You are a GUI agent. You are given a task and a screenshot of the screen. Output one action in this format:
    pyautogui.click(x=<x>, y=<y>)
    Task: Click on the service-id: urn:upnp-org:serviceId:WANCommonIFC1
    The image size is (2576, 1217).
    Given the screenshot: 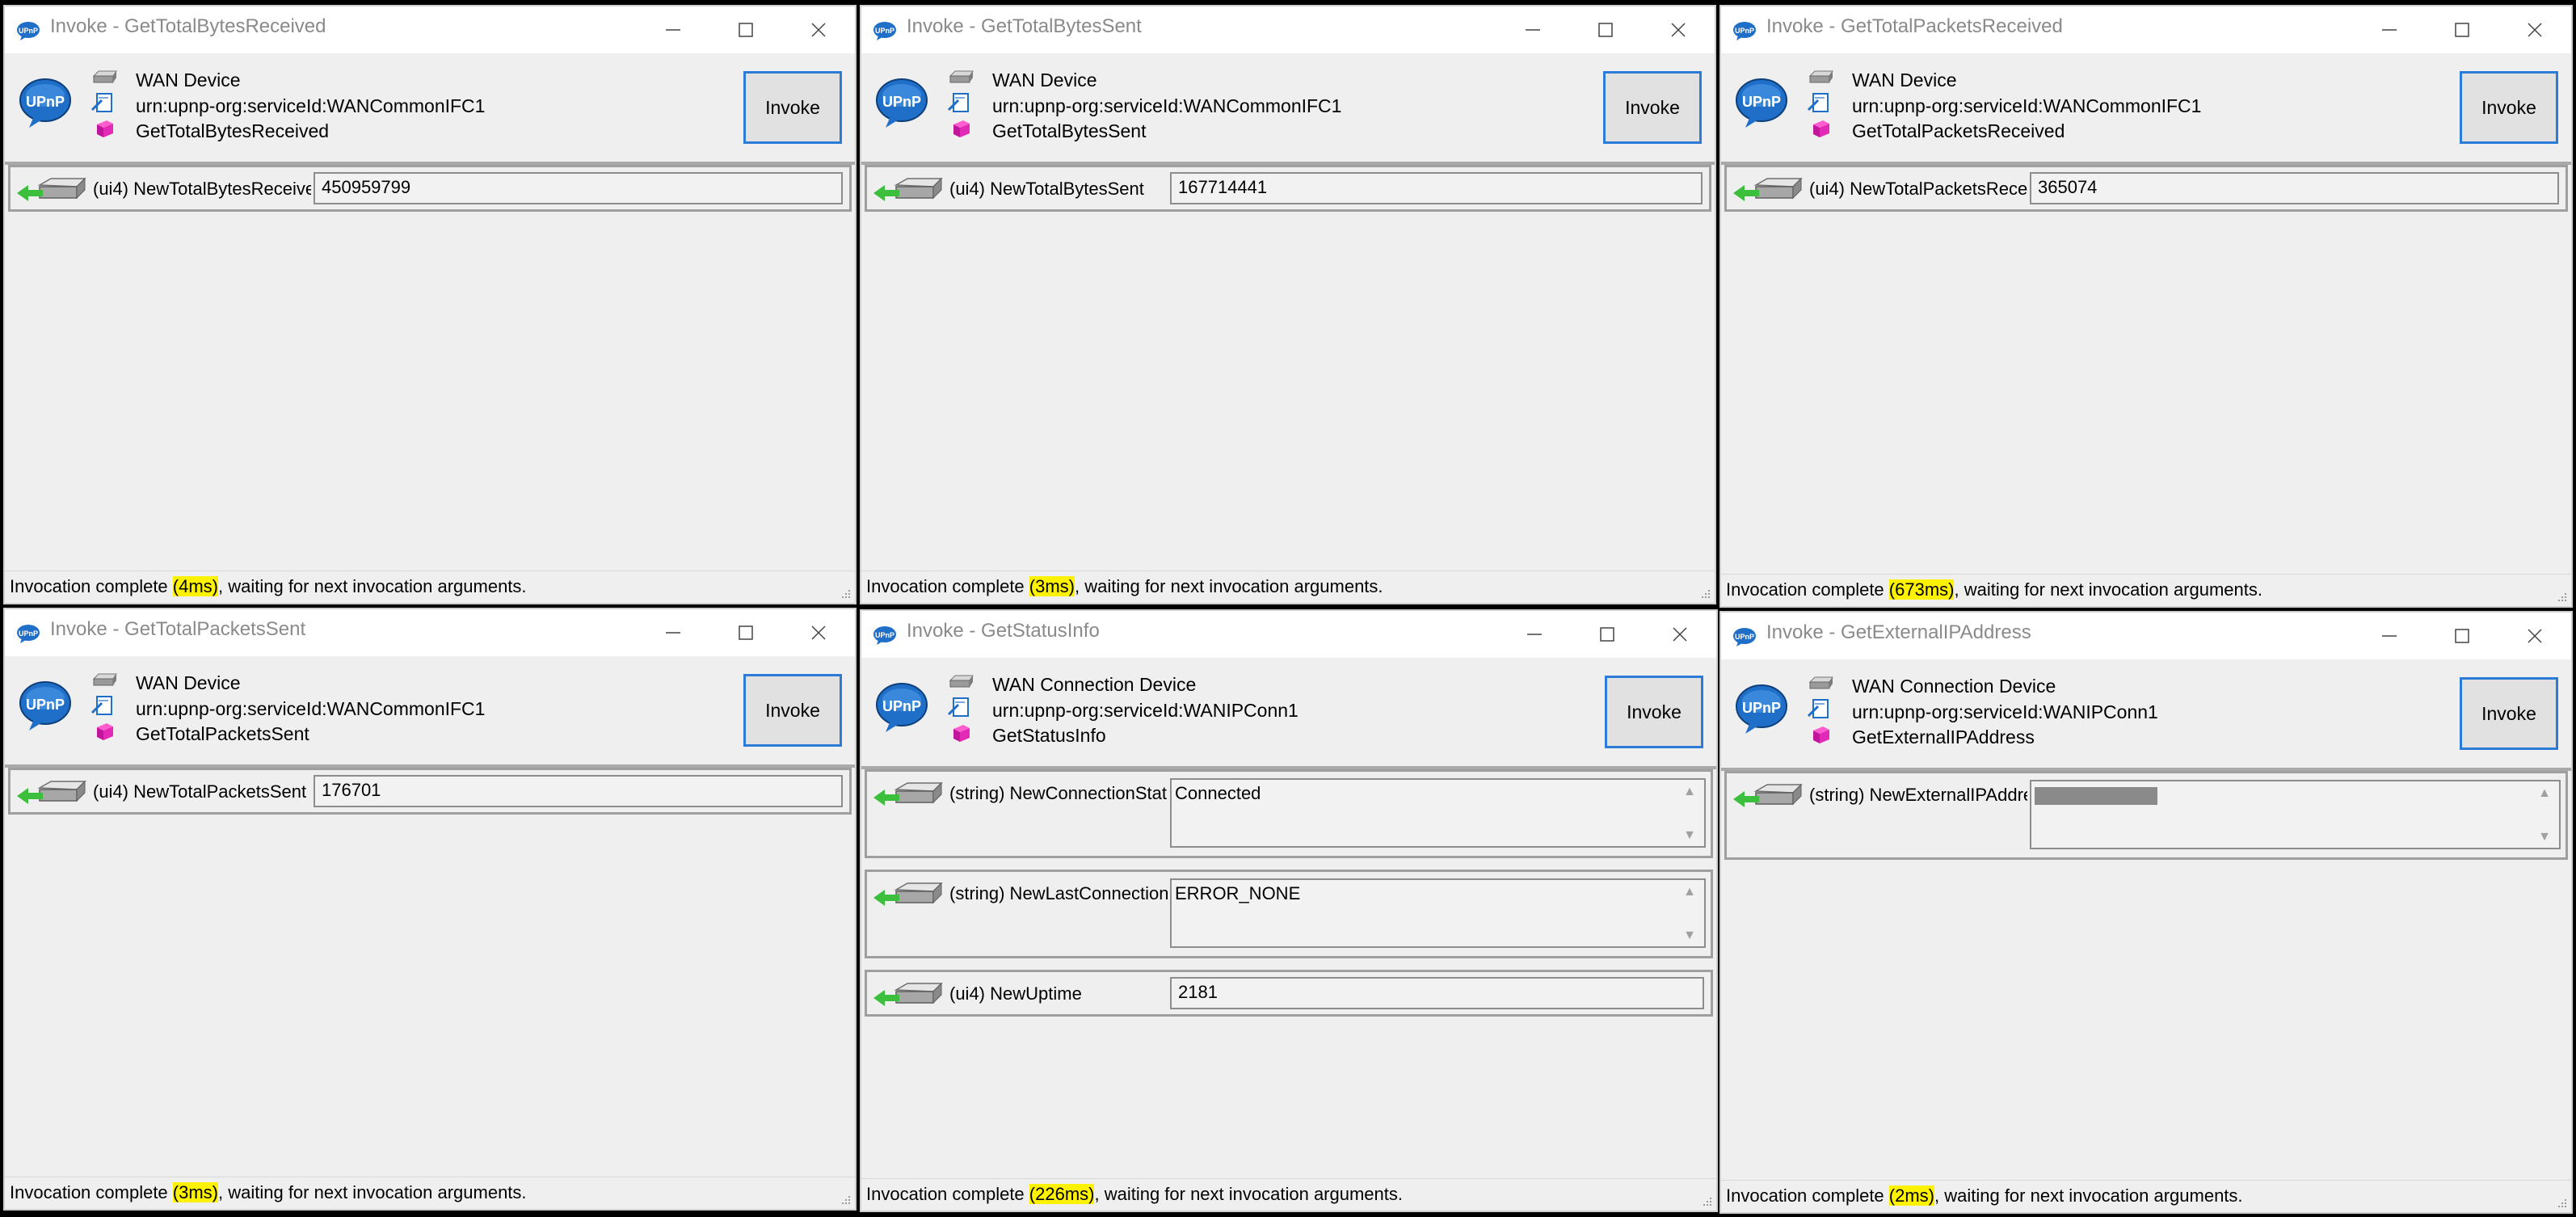 What is the action you would take?
    pyautogui.click(x=1167, y=105)
    